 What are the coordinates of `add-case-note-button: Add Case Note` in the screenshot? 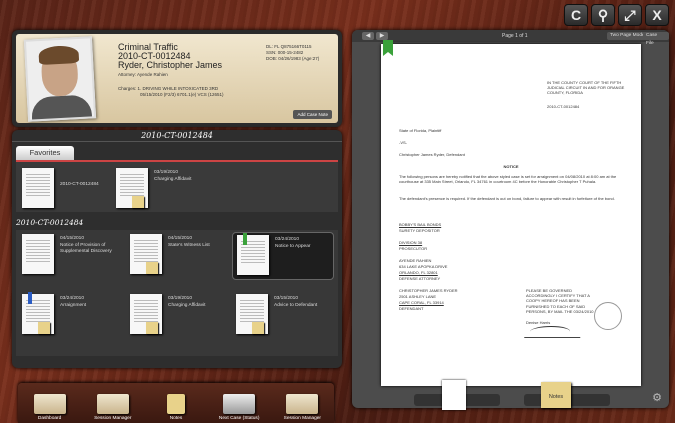 It's located at (312, 114).